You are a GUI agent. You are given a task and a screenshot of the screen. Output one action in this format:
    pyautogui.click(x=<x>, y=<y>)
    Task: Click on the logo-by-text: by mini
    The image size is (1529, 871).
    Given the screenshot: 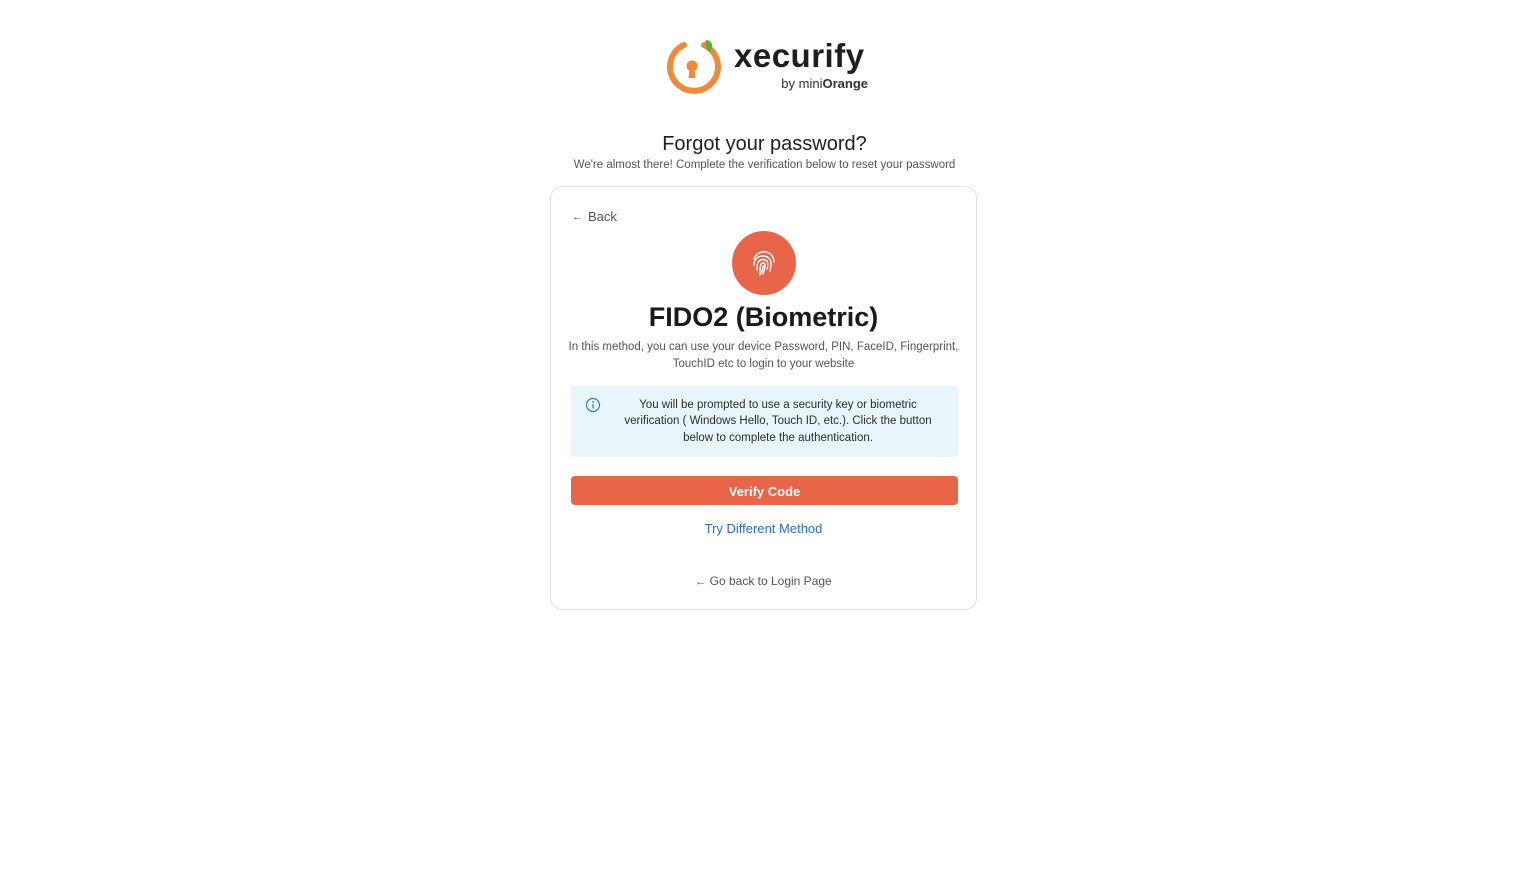 What is the action you would take?
    pyautogui.click(x=802, y=83)
    